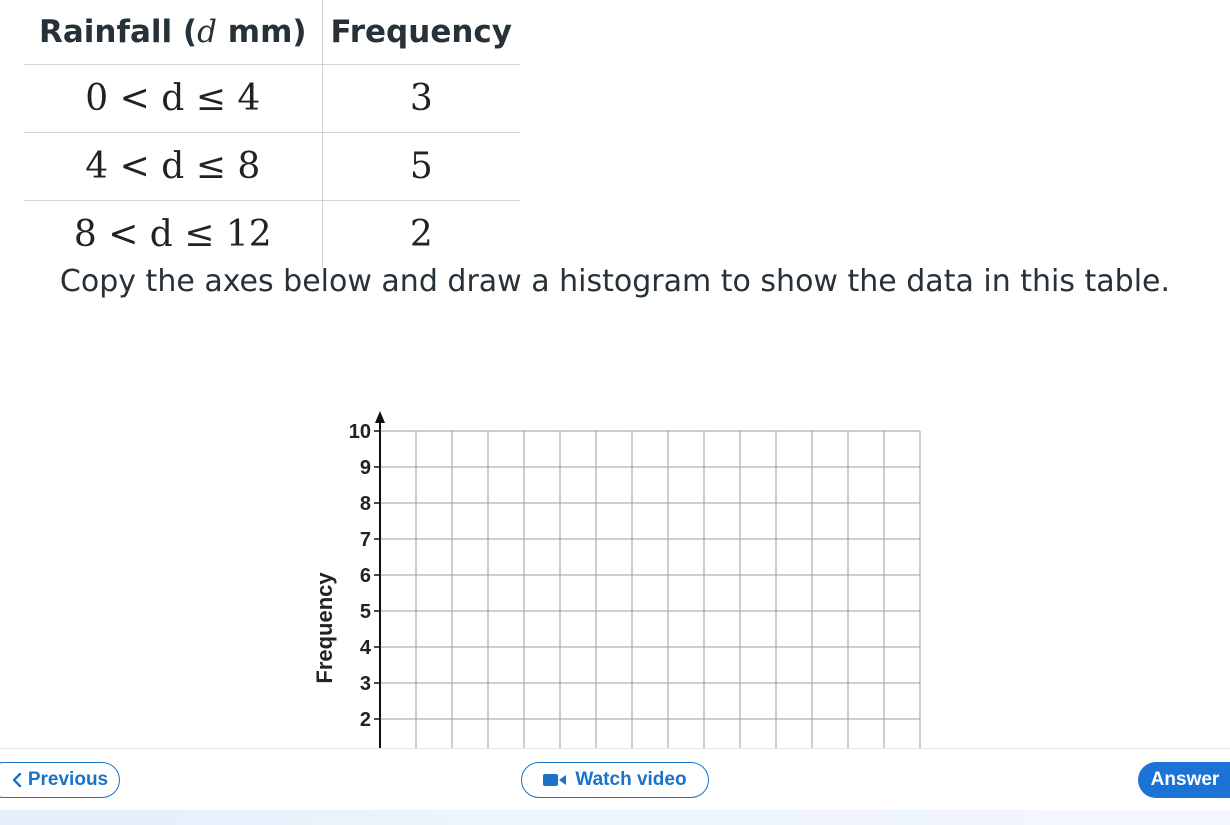  Describe the element at coordinates (365, 504) in the screenshot. I see `y-tick-label: 8` at that location.